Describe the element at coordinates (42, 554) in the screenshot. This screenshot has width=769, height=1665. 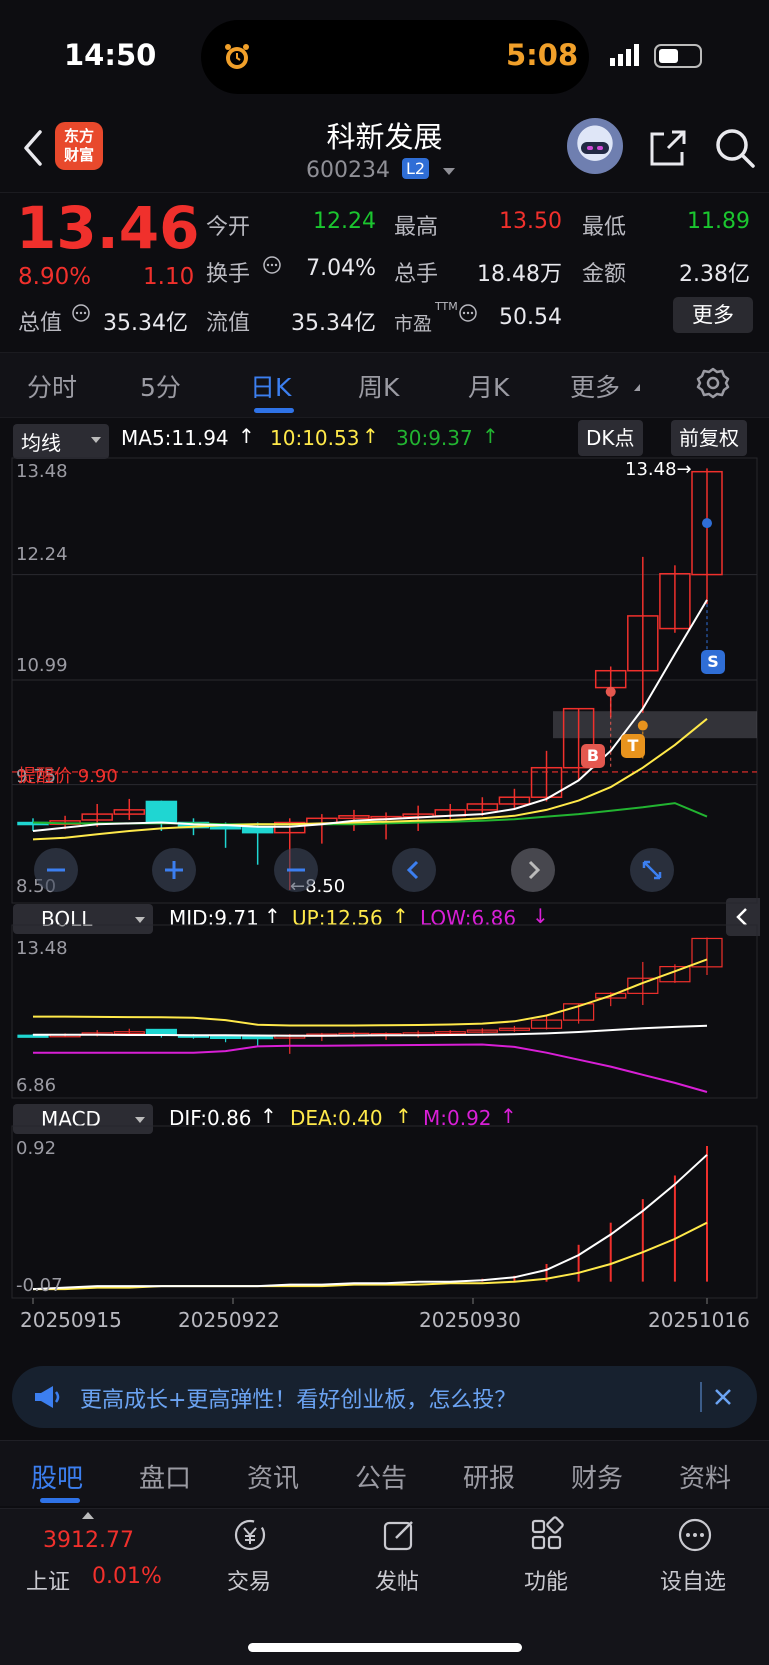
I see `y-label: 12.24` at that location.